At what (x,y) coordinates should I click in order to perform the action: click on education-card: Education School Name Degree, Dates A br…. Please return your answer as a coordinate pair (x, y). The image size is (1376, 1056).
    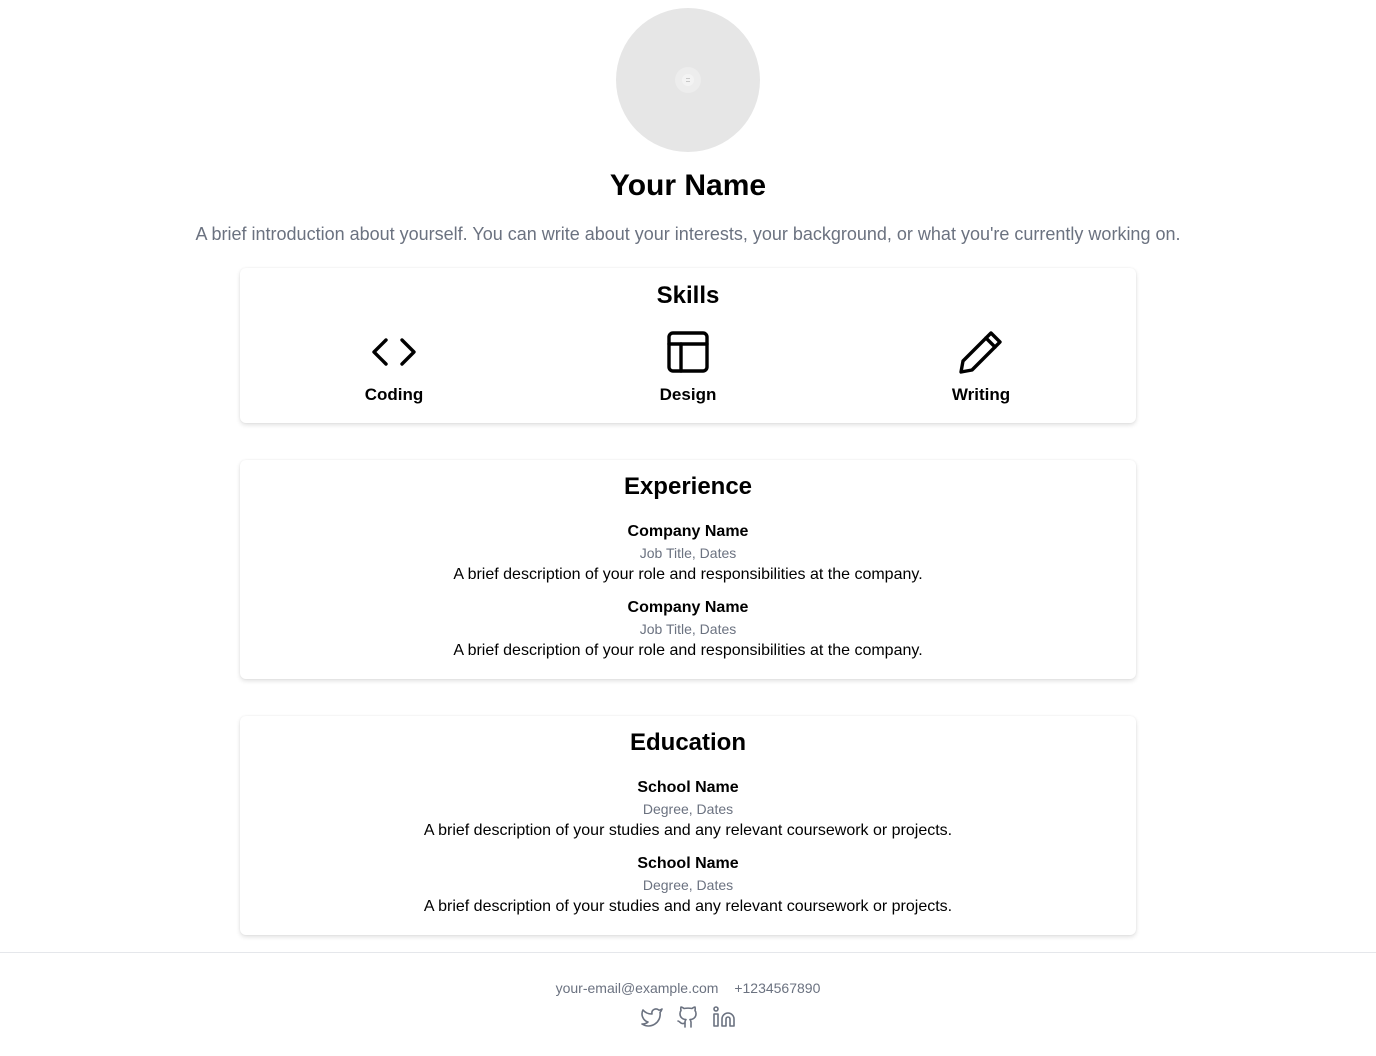
    Looking at the image, I should click on (688, 825).